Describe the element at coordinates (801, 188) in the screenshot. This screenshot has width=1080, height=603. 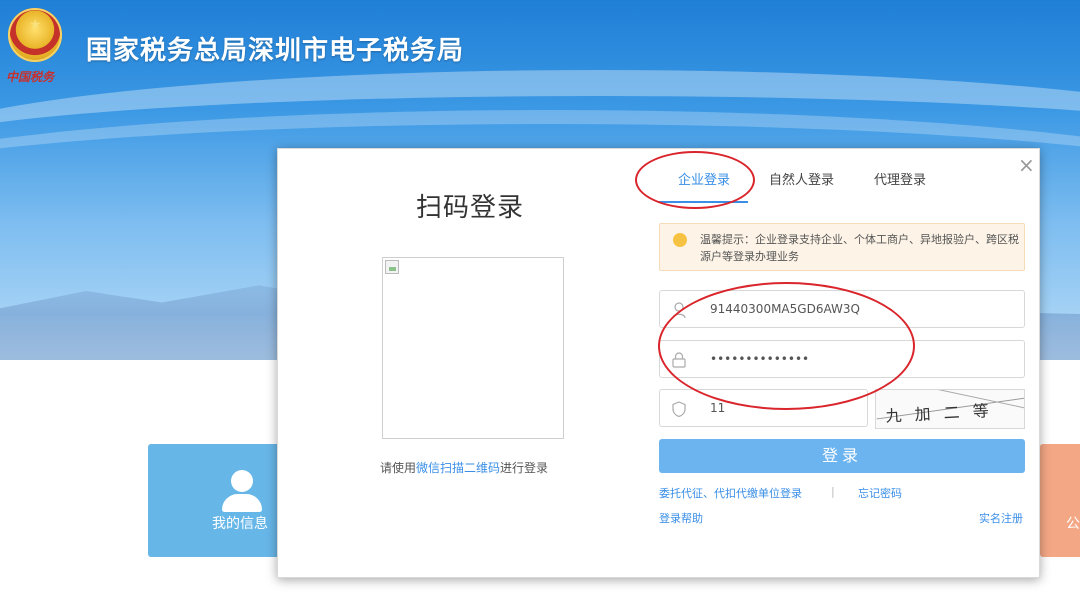
I see `tab-individual-login: 自然人登录` at that location.